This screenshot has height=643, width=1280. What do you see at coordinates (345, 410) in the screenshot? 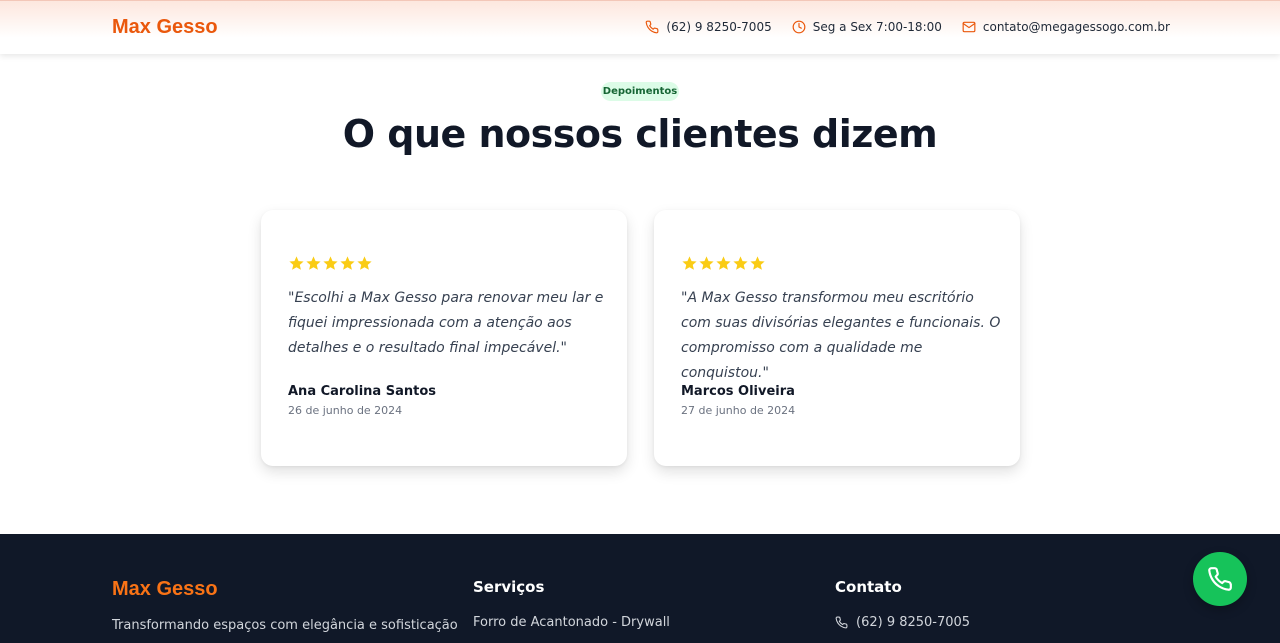
I see `testimonial-date: 26 de junho de 2024` at bounding box center [345, 410].